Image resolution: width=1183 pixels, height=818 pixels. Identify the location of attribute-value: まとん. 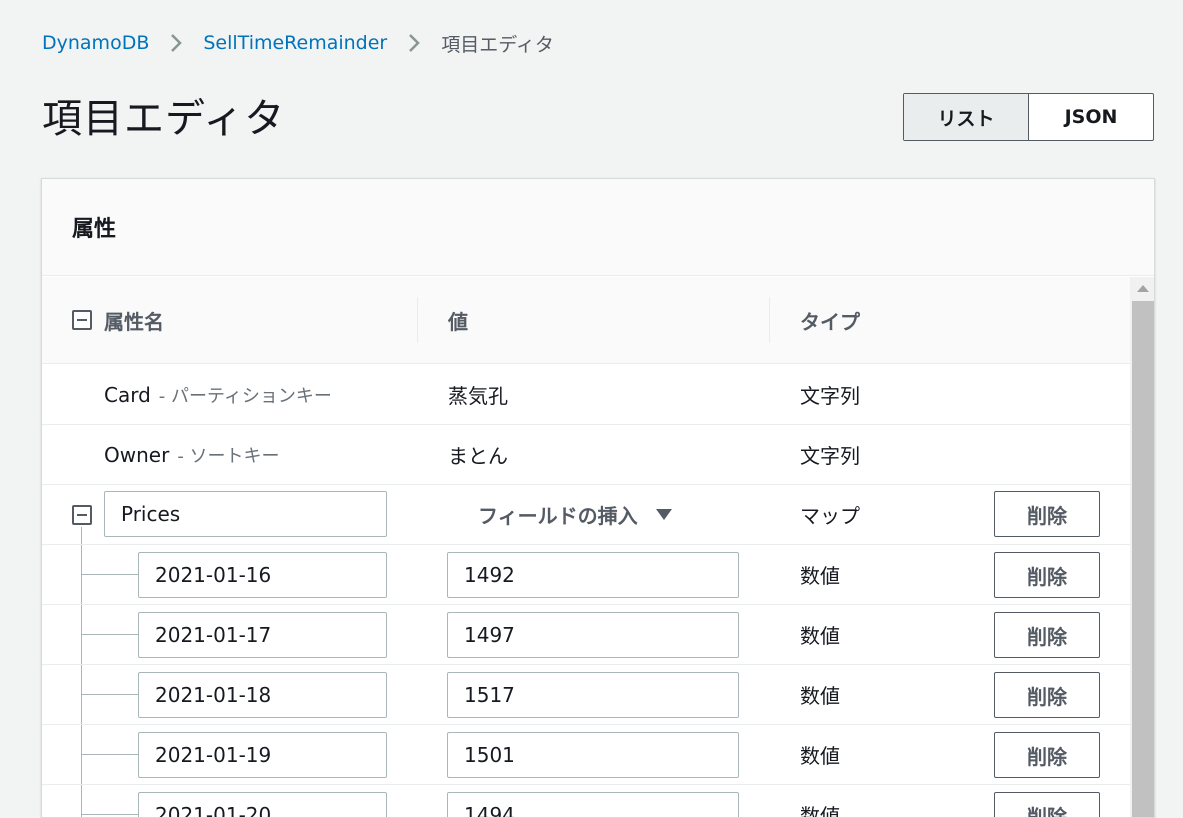
(478, 456).